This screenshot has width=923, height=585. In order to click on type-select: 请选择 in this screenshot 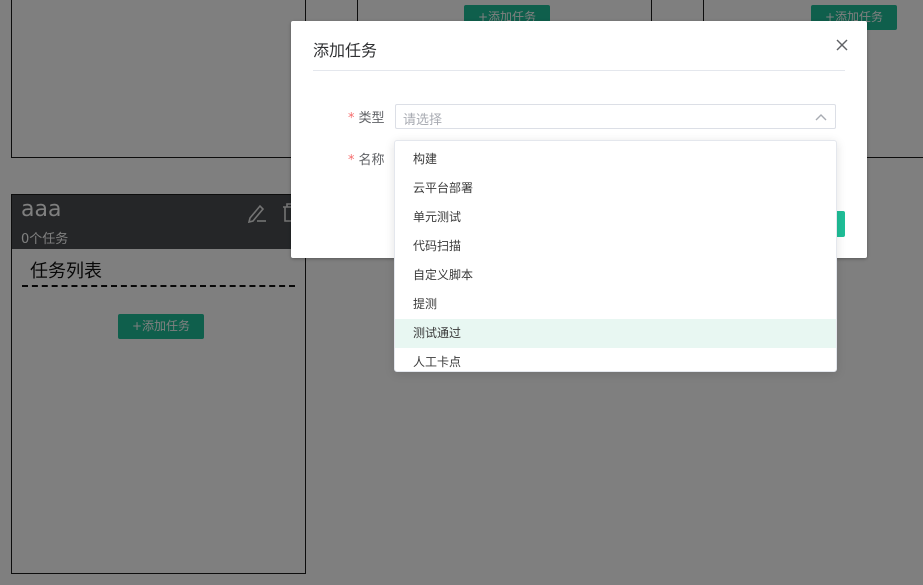, I will do `click(615, 116)`.